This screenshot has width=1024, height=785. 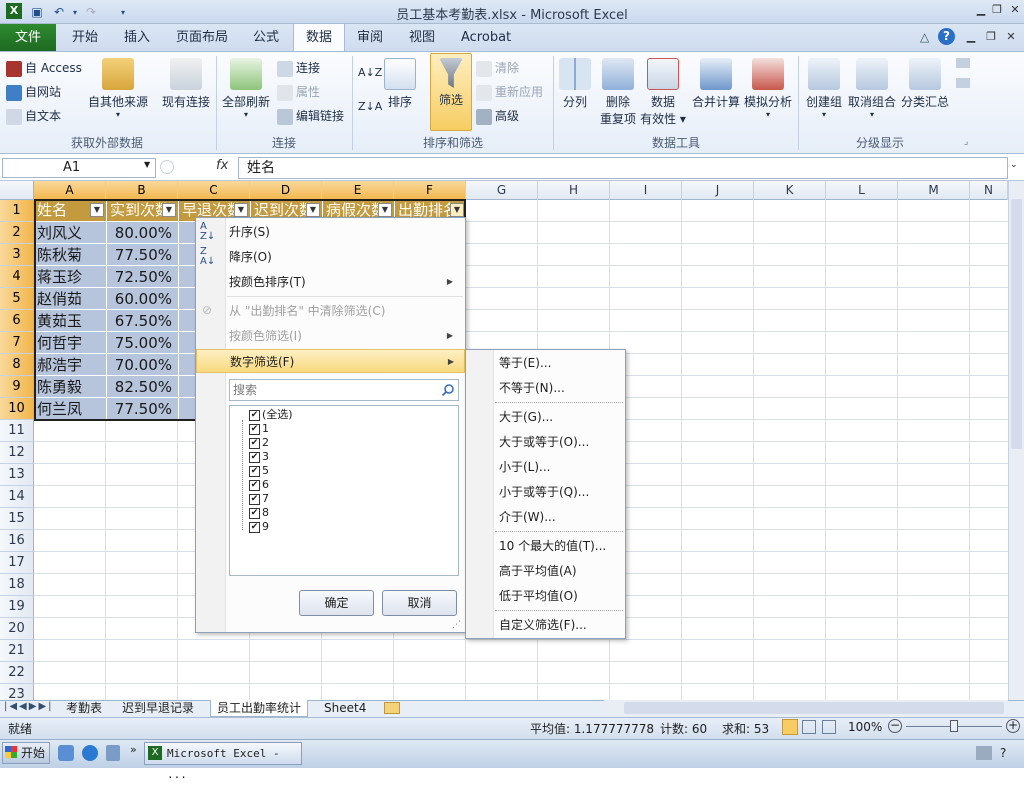 I want to click on row-header-17: 17, so click(x=17, y=563).